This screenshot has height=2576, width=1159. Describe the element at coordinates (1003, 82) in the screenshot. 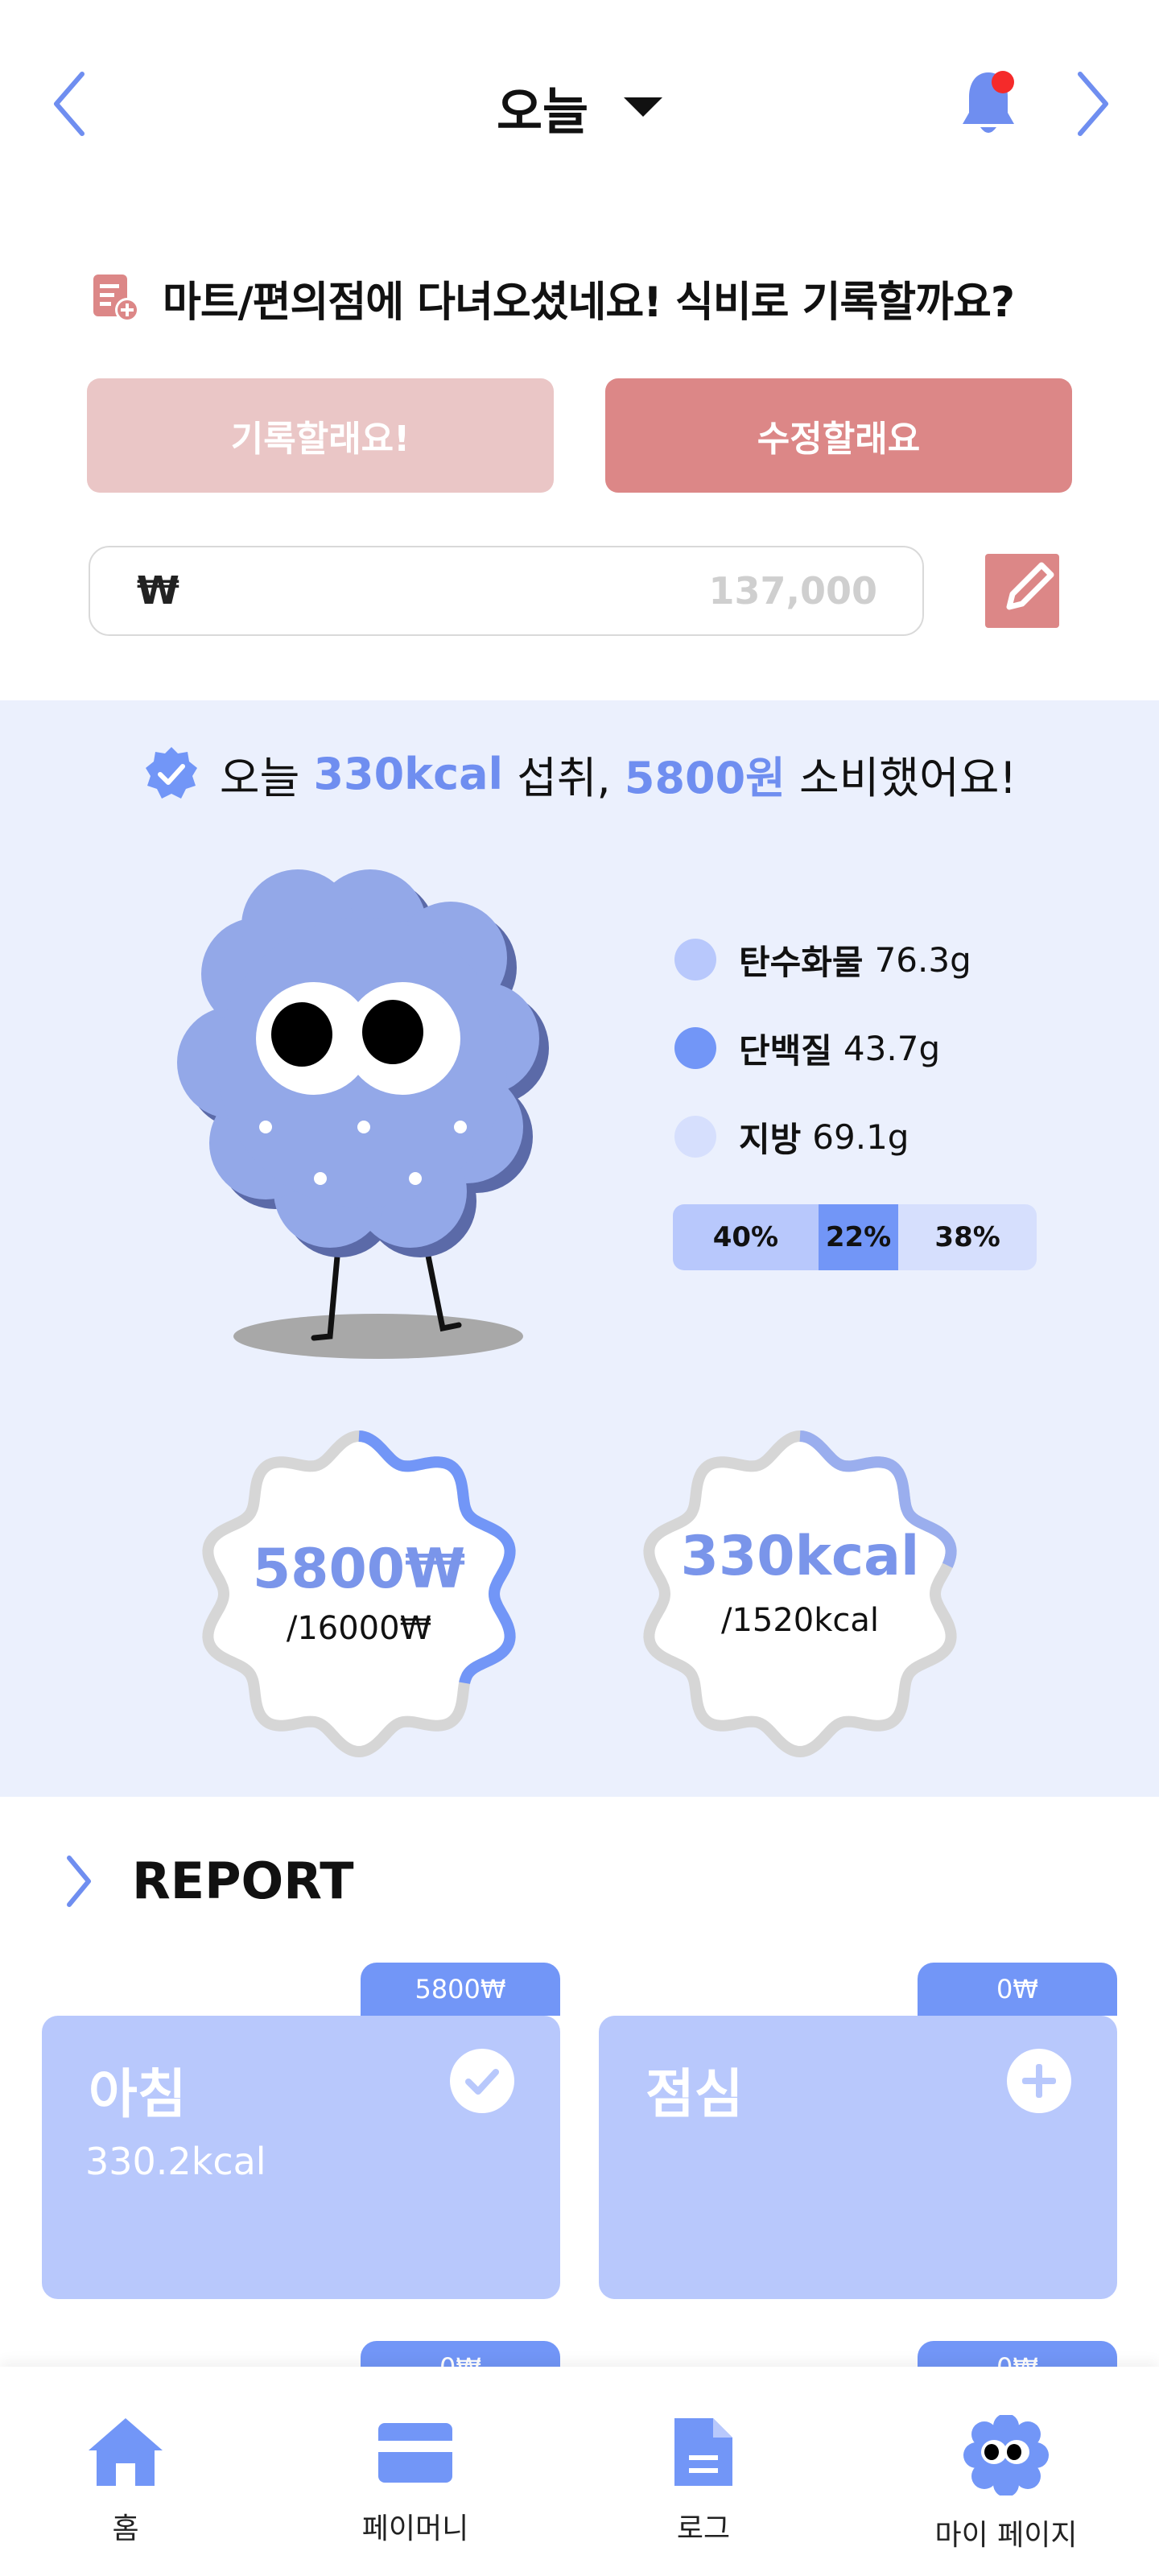

I see `notification-dot` at that location.